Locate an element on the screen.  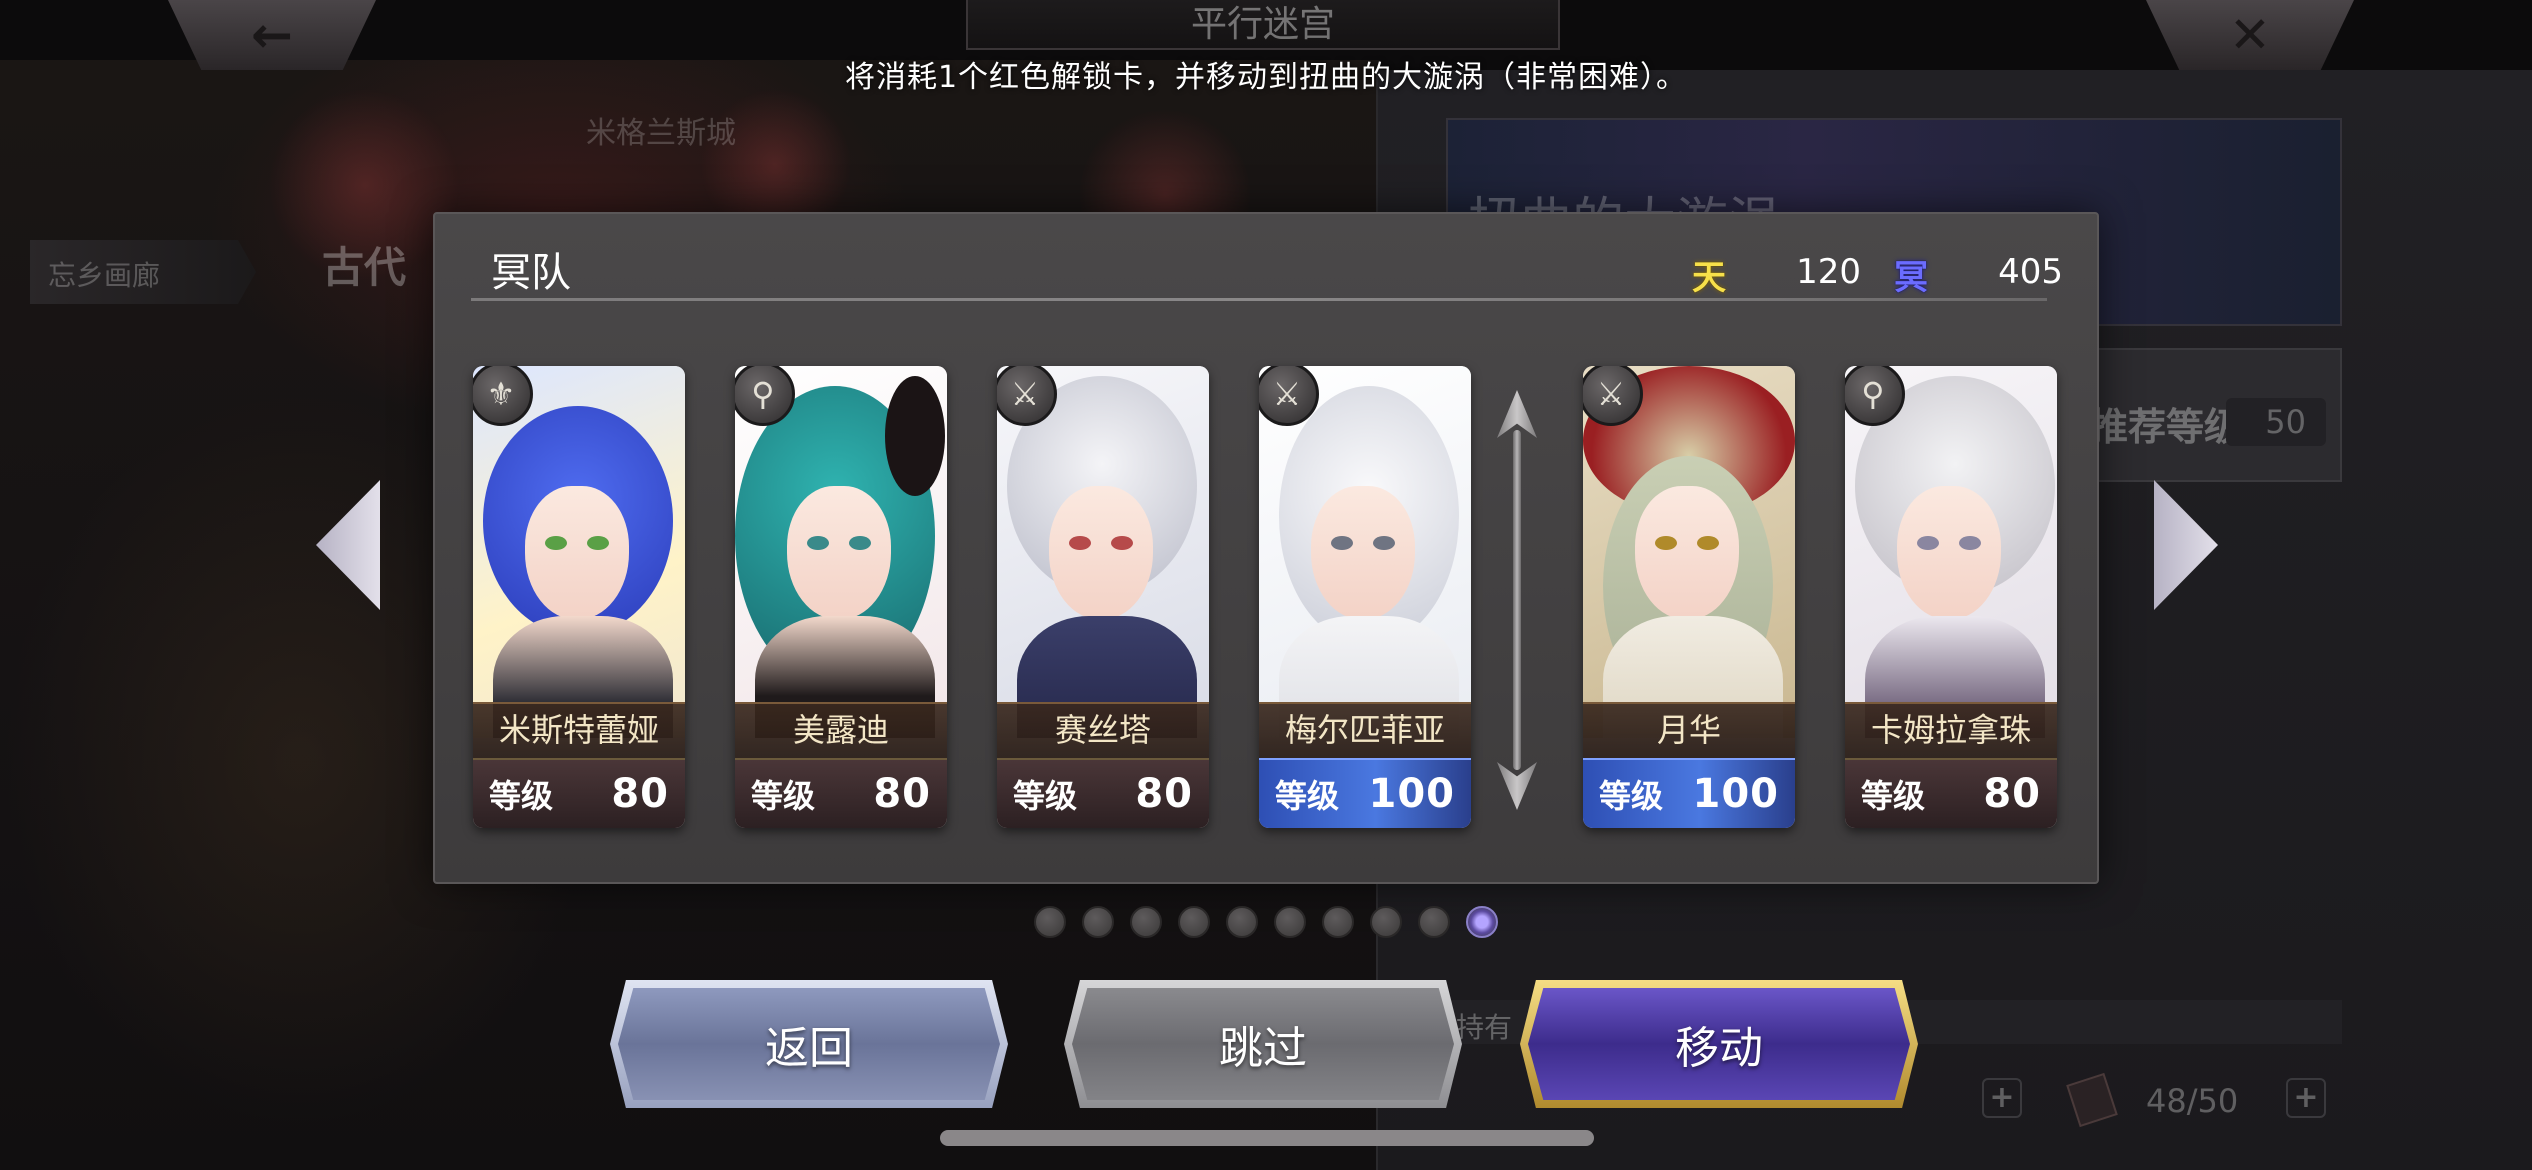
character-name: 月华 is located at coordinates (1689, 730).